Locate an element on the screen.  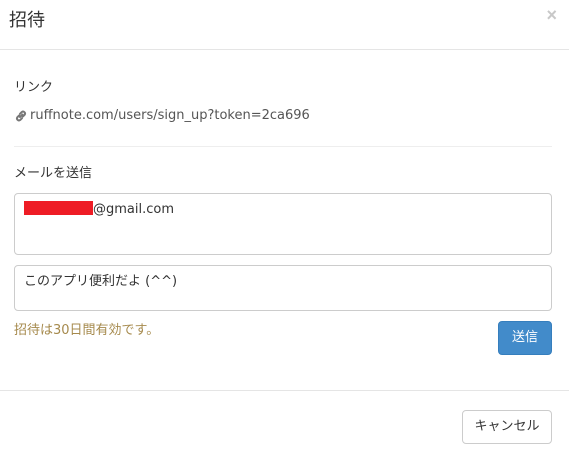
close-button: × is located at coordinates (551, 15).